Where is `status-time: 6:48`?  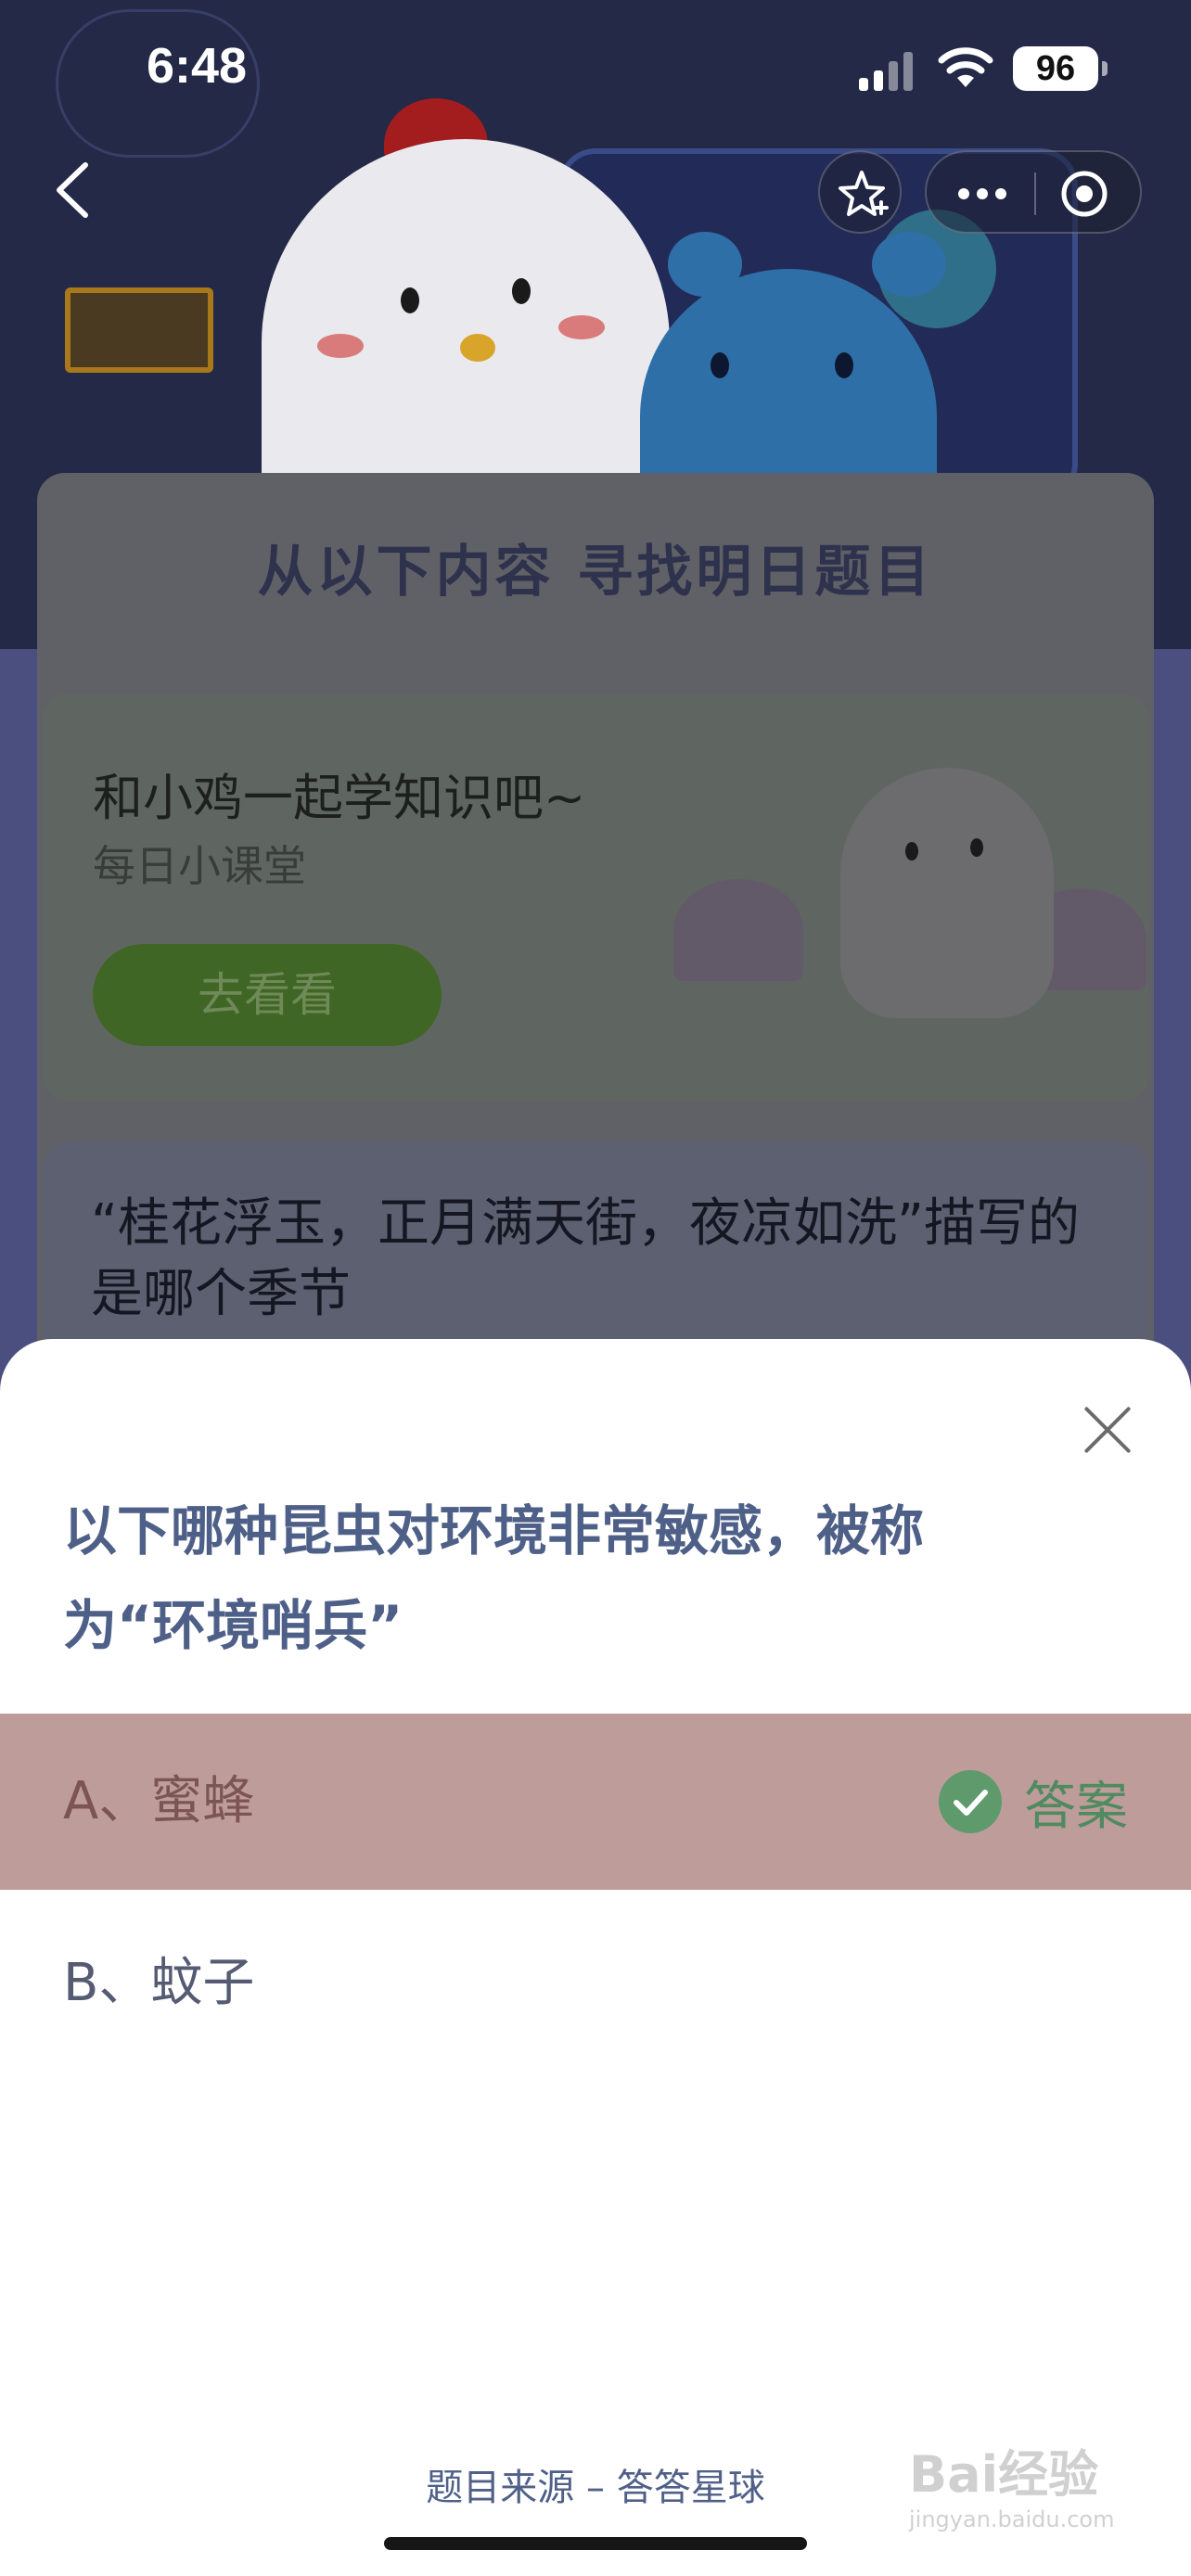
status-time: 6:48 is located at coordinates (197, 66).